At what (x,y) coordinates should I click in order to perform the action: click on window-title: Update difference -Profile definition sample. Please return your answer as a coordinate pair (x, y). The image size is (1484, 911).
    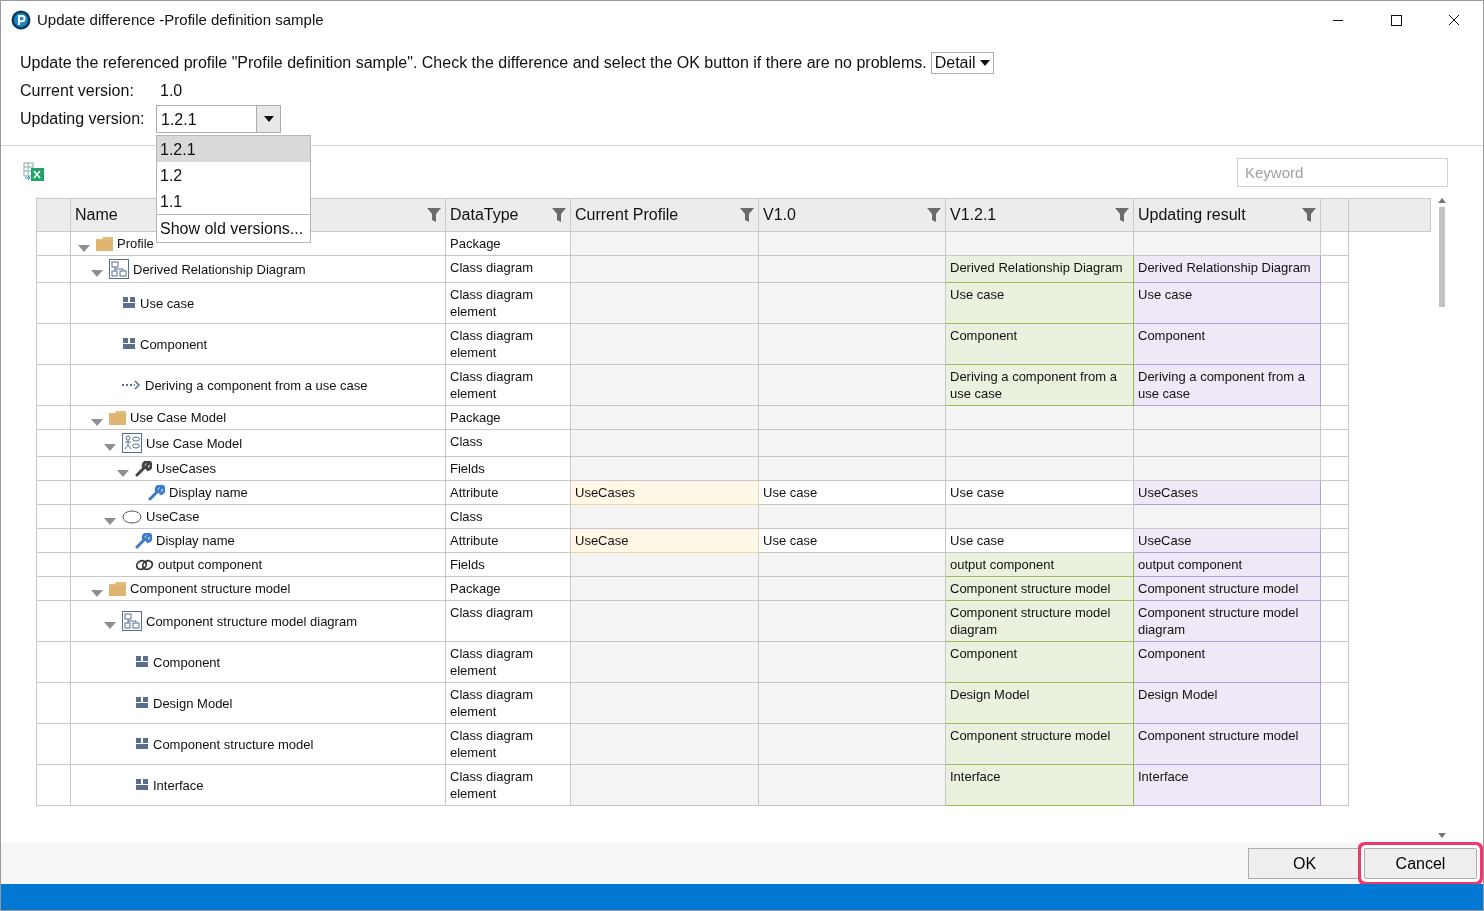
    Looking at the image, I should click on (180, 19).